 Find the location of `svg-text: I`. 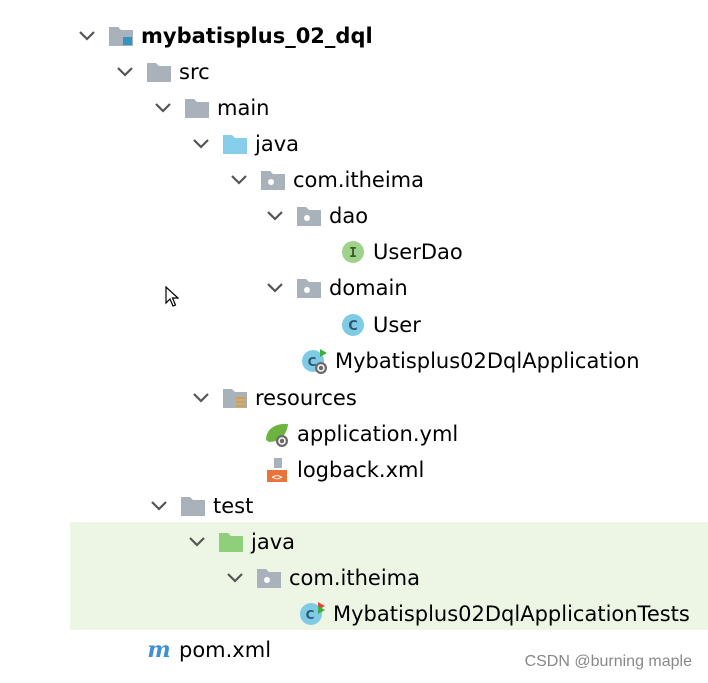

svg-text: I is located at coordinates (353, 253).